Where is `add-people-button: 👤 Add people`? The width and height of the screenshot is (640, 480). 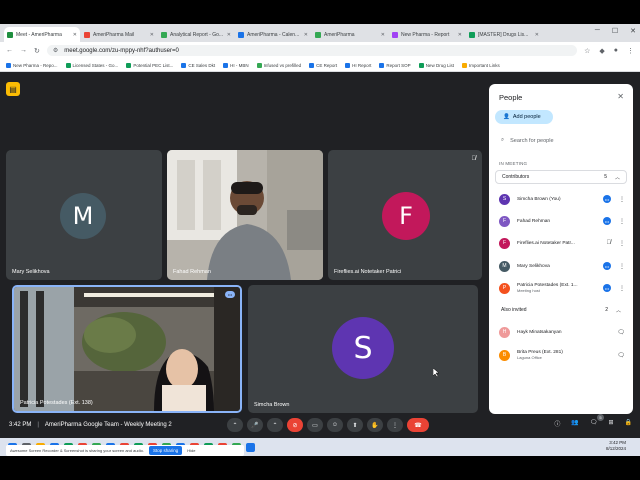 add-people-button: 👤 Add people is located at coordinates (524, 117).